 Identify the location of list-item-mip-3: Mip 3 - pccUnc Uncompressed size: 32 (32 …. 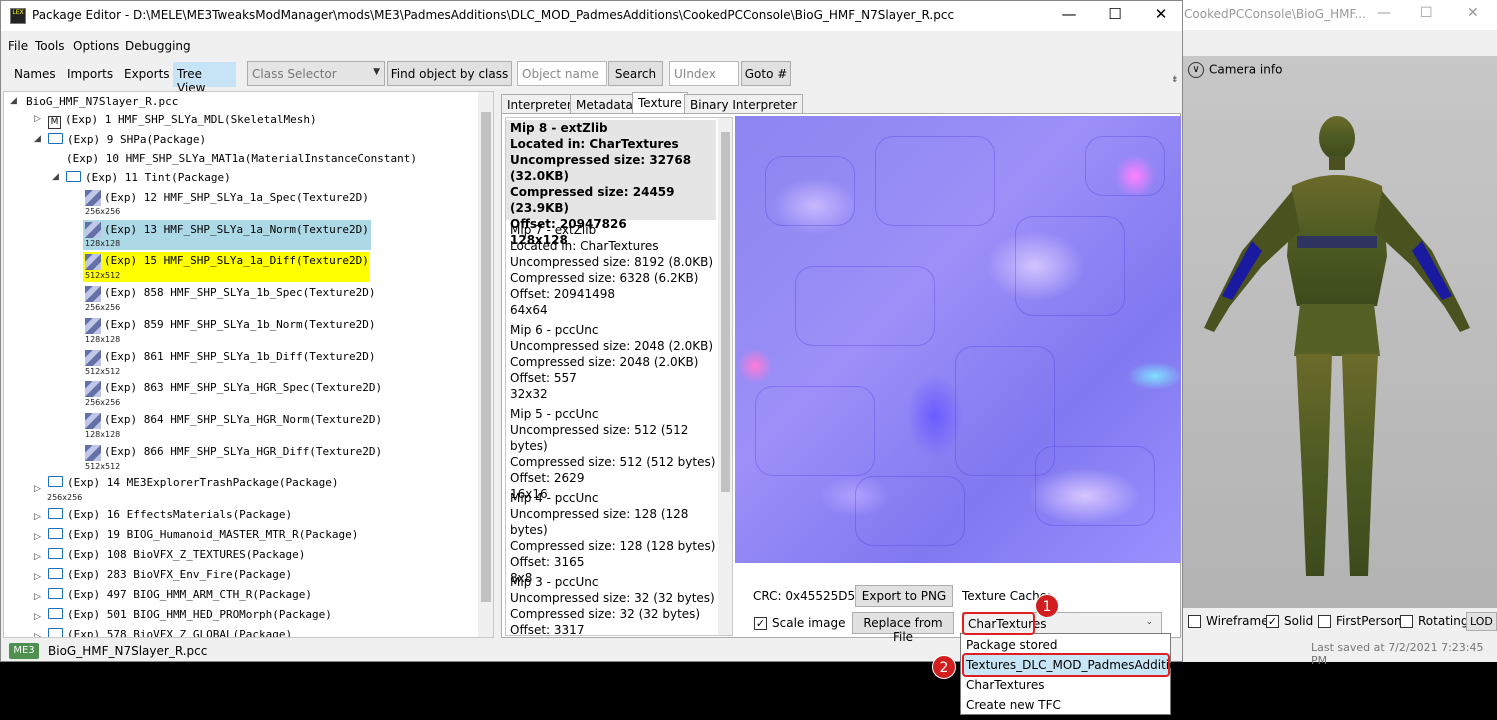
(611, 604).